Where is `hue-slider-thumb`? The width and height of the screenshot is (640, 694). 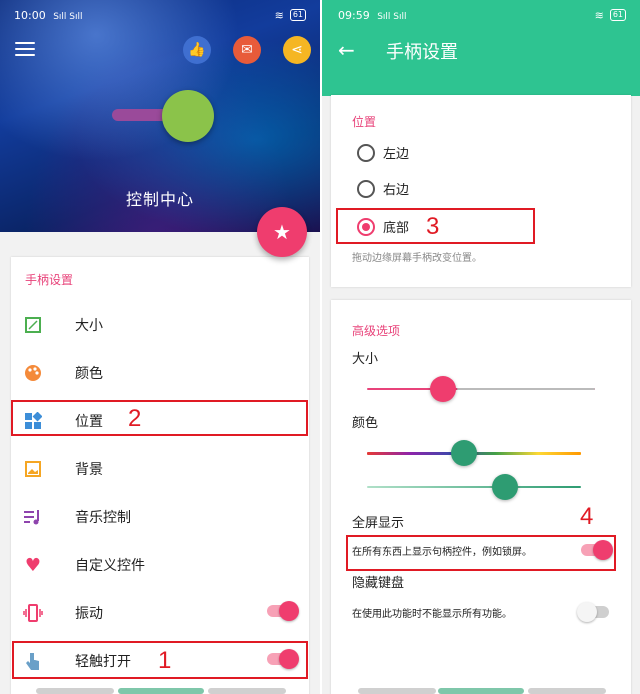
hue-slider-thumb is located at coordinates (464, 453).